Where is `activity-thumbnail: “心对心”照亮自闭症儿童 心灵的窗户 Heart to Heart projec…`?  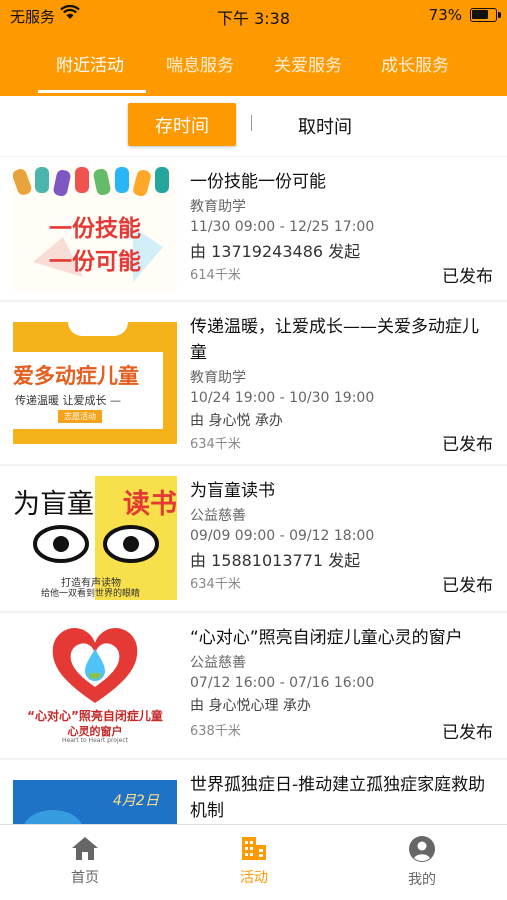 activity-thumbnail: “心对心”照亮自闭症儿童 心灵的窗户 Heart to Heart projec… is located at coordinates (95, 685).